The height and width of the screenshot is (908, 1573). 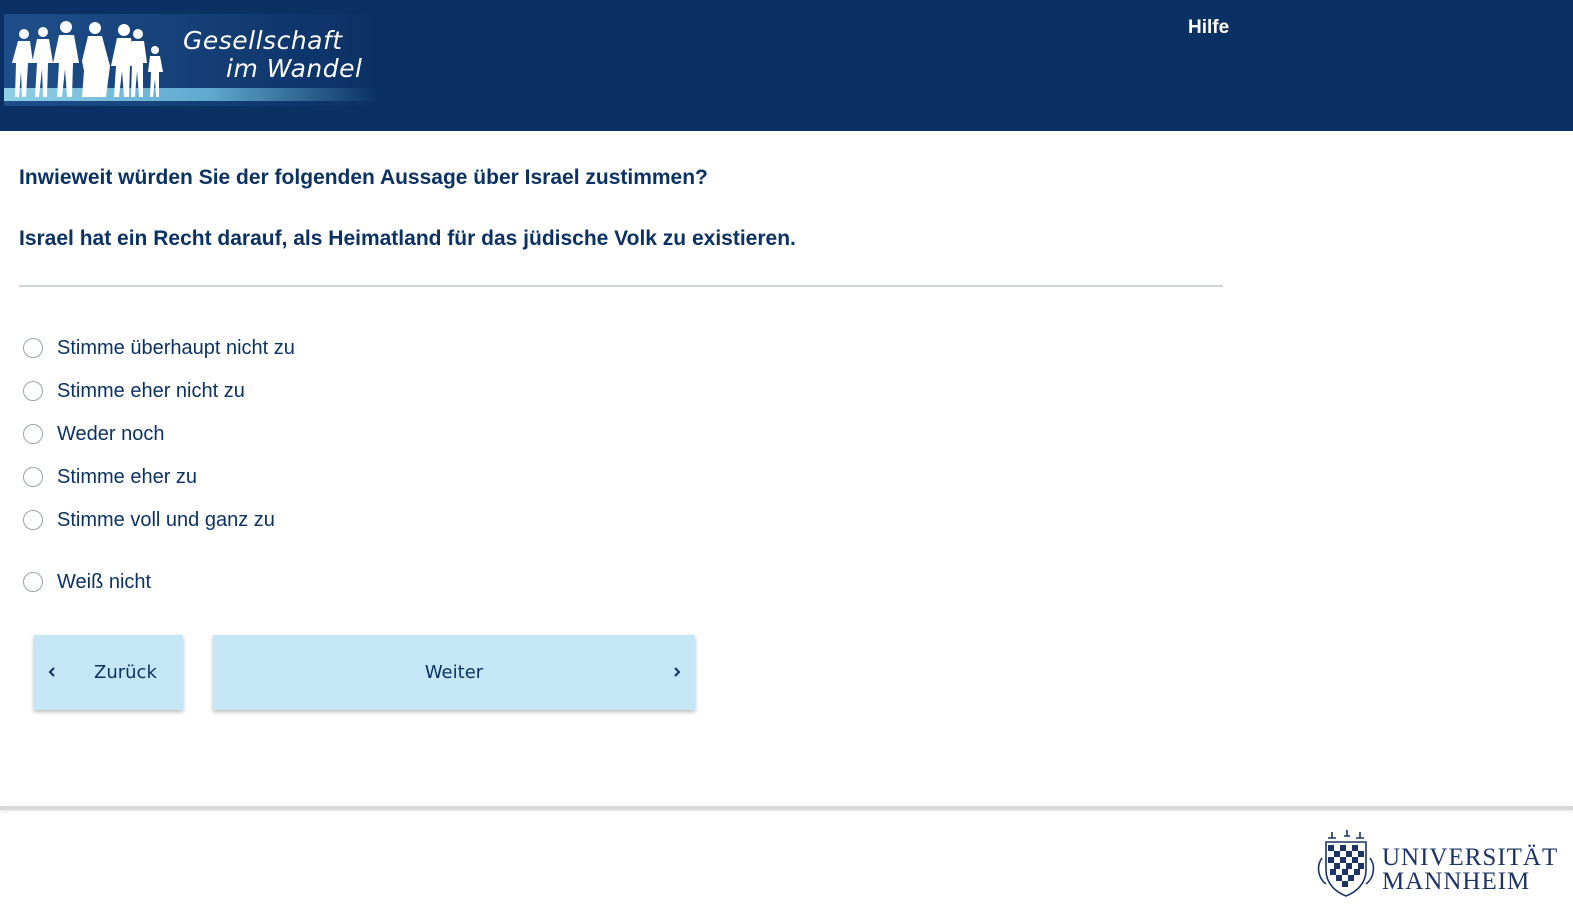 I want to click on option-label: Weder noch, so click(x=111, y=433).